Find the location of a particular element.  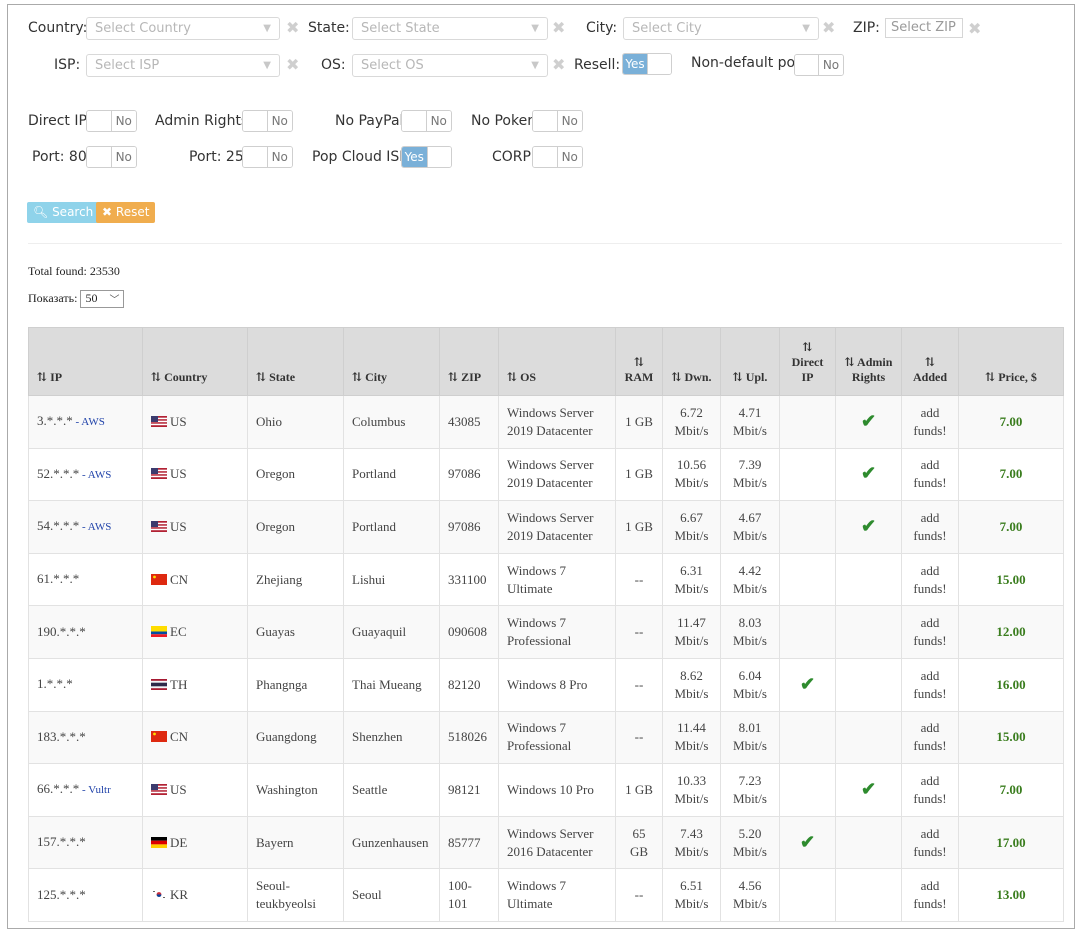

per-page-select: 50 ﹀ is located at coordinates (102, 299).